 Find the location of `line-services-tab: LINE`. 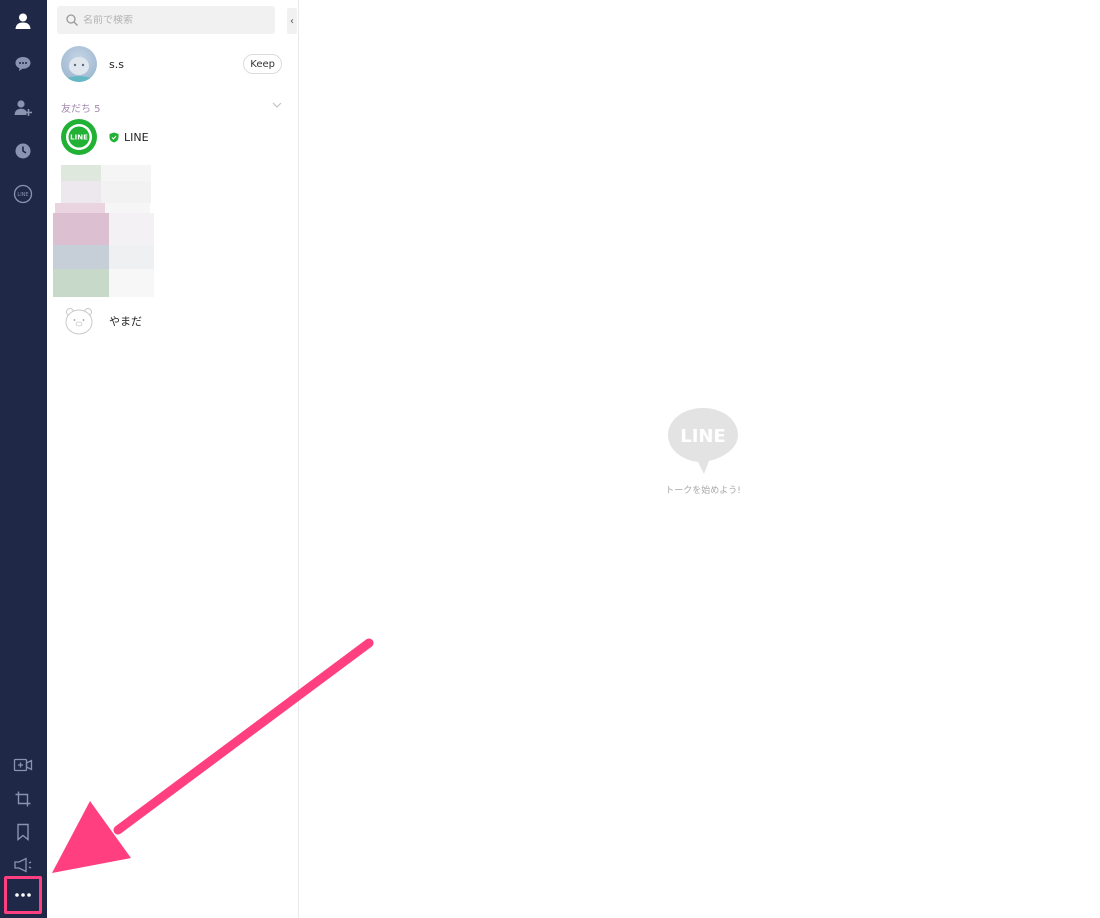

line-services-tab: LINE is located at coordinates (23, 194).